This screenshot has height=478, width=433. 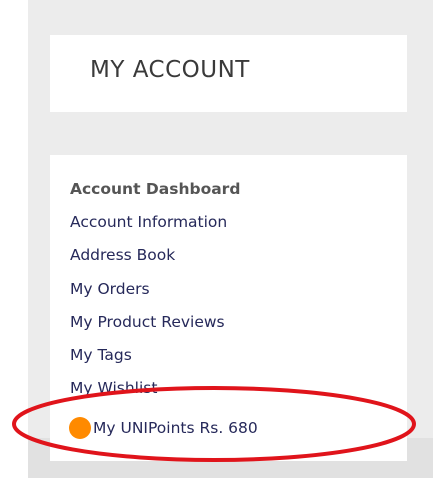 What do you see at coordinates (164, 228) in the screenshot?
I see `nav-item-account-information: Account Information` at bounding box center [164, 228].